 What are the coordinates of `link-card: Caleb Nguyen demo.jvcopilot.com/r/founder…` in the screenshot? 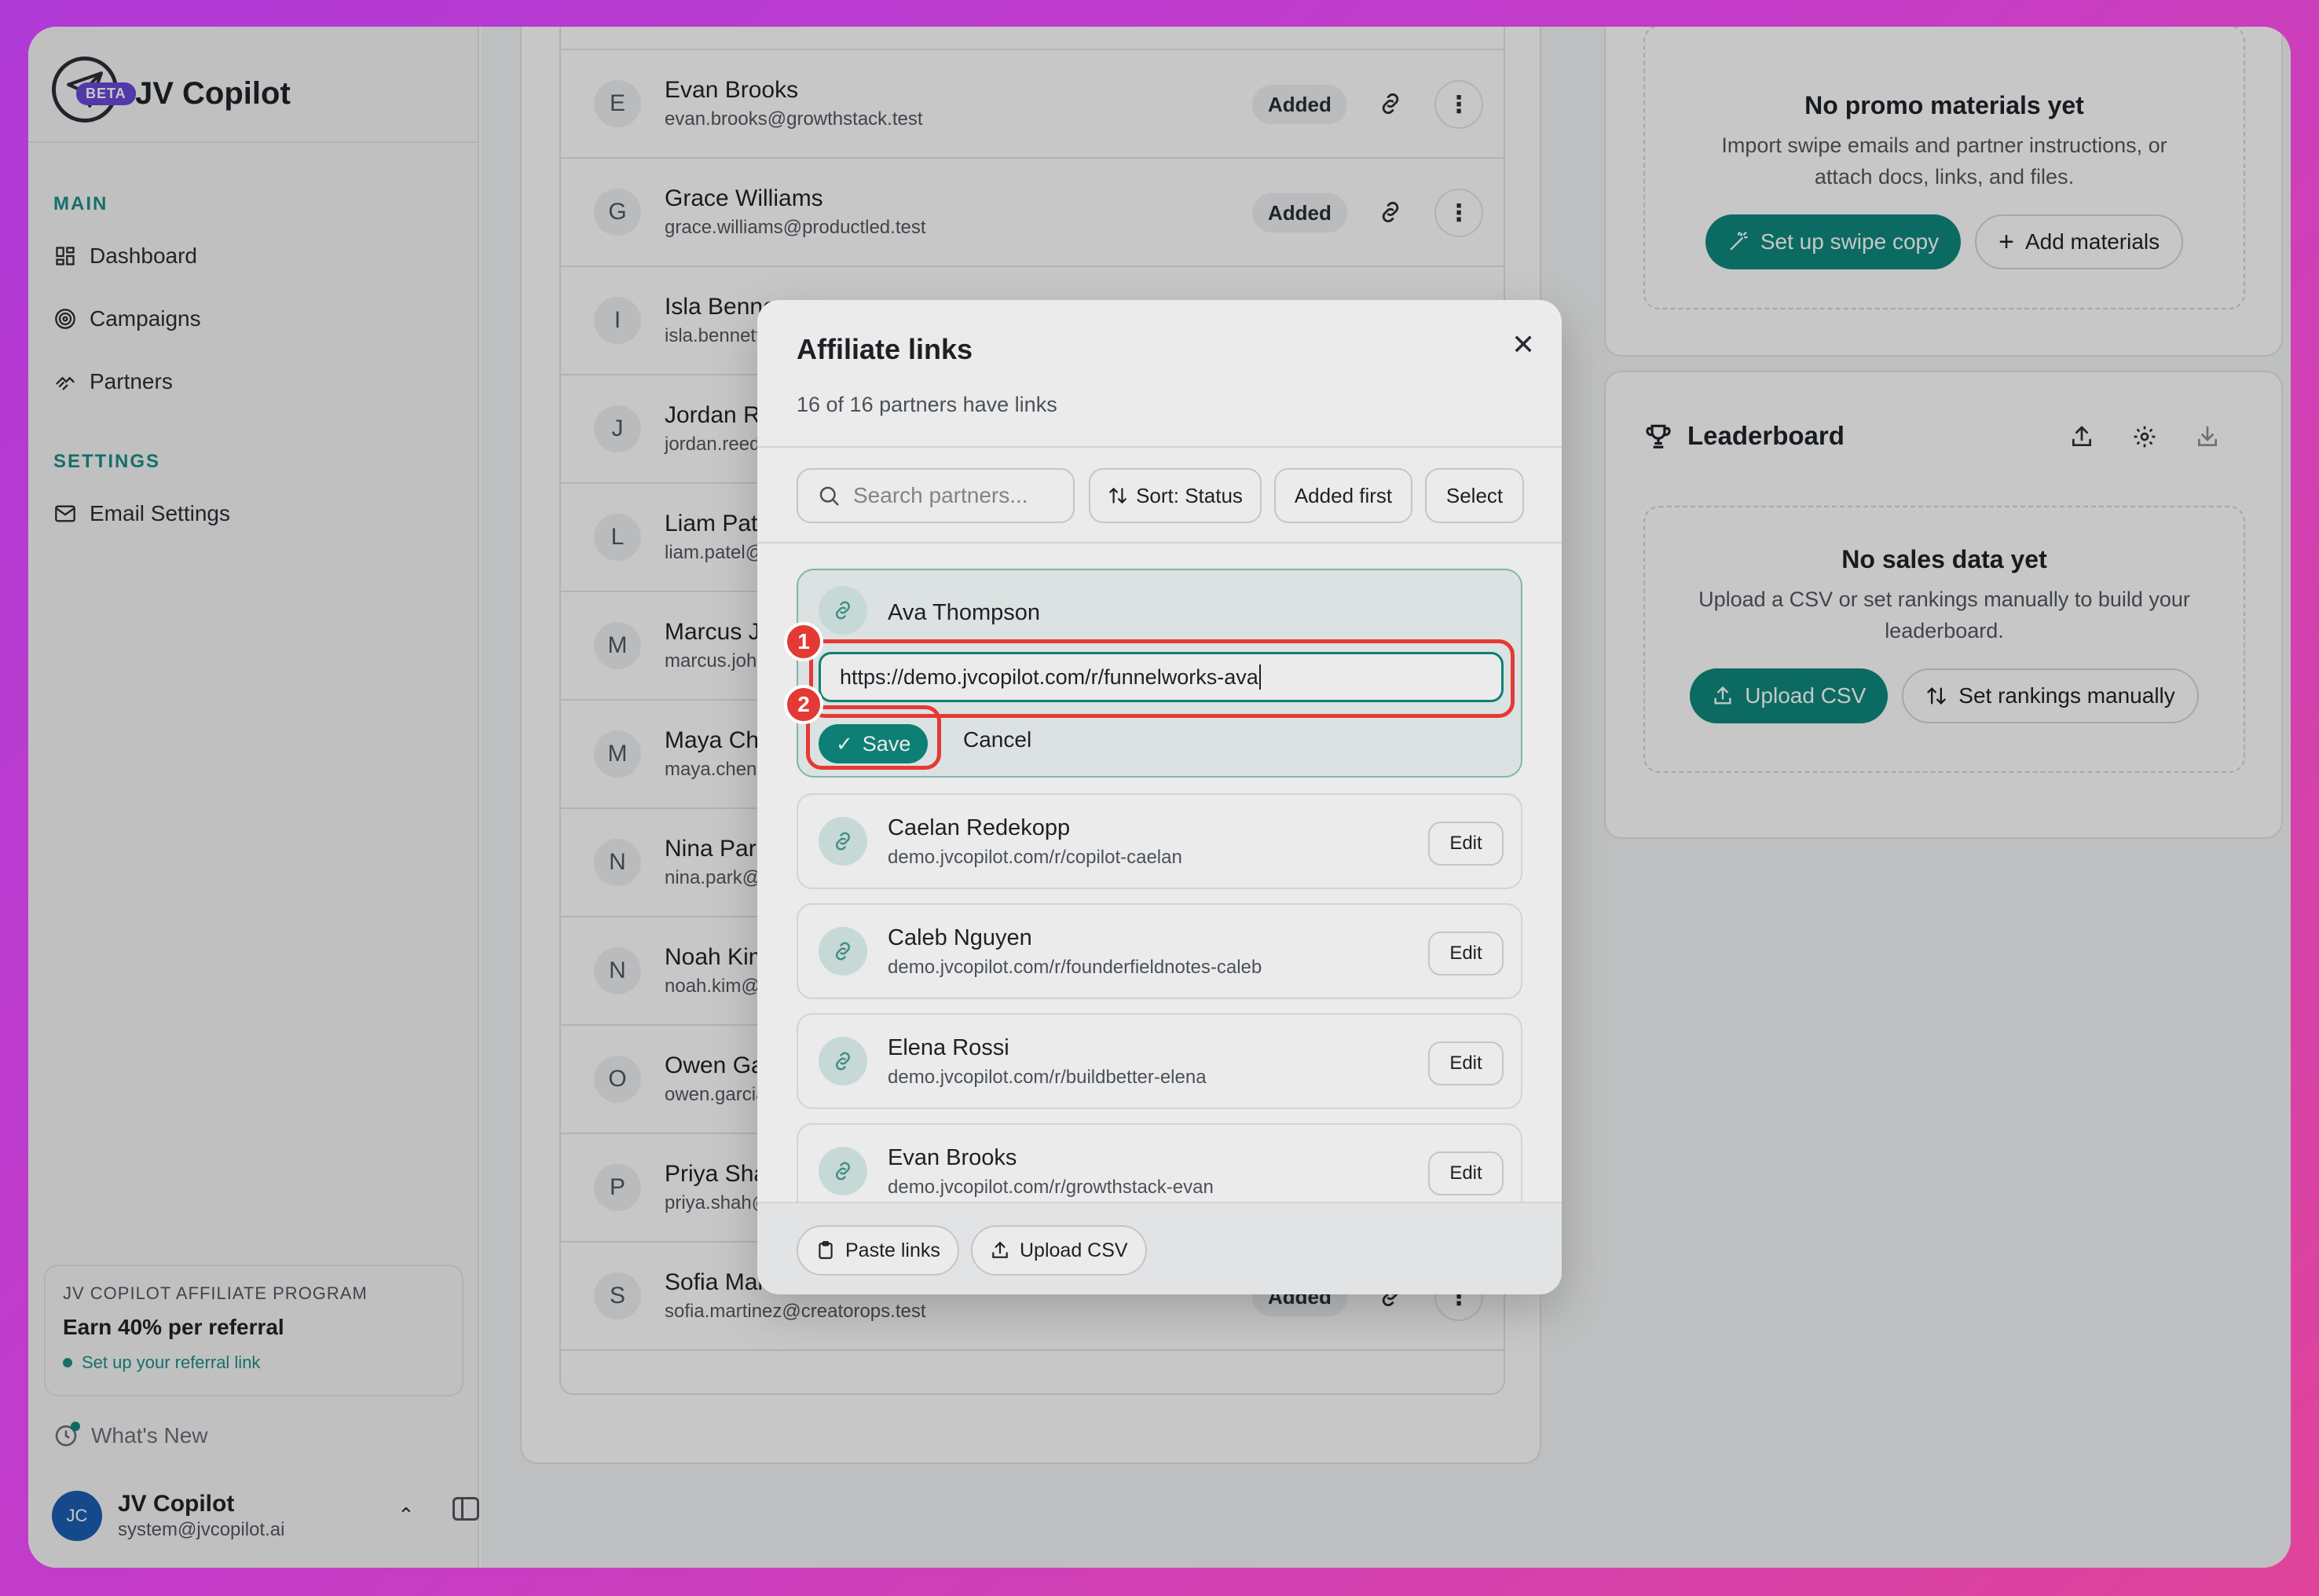 It's located at (1159, 951).